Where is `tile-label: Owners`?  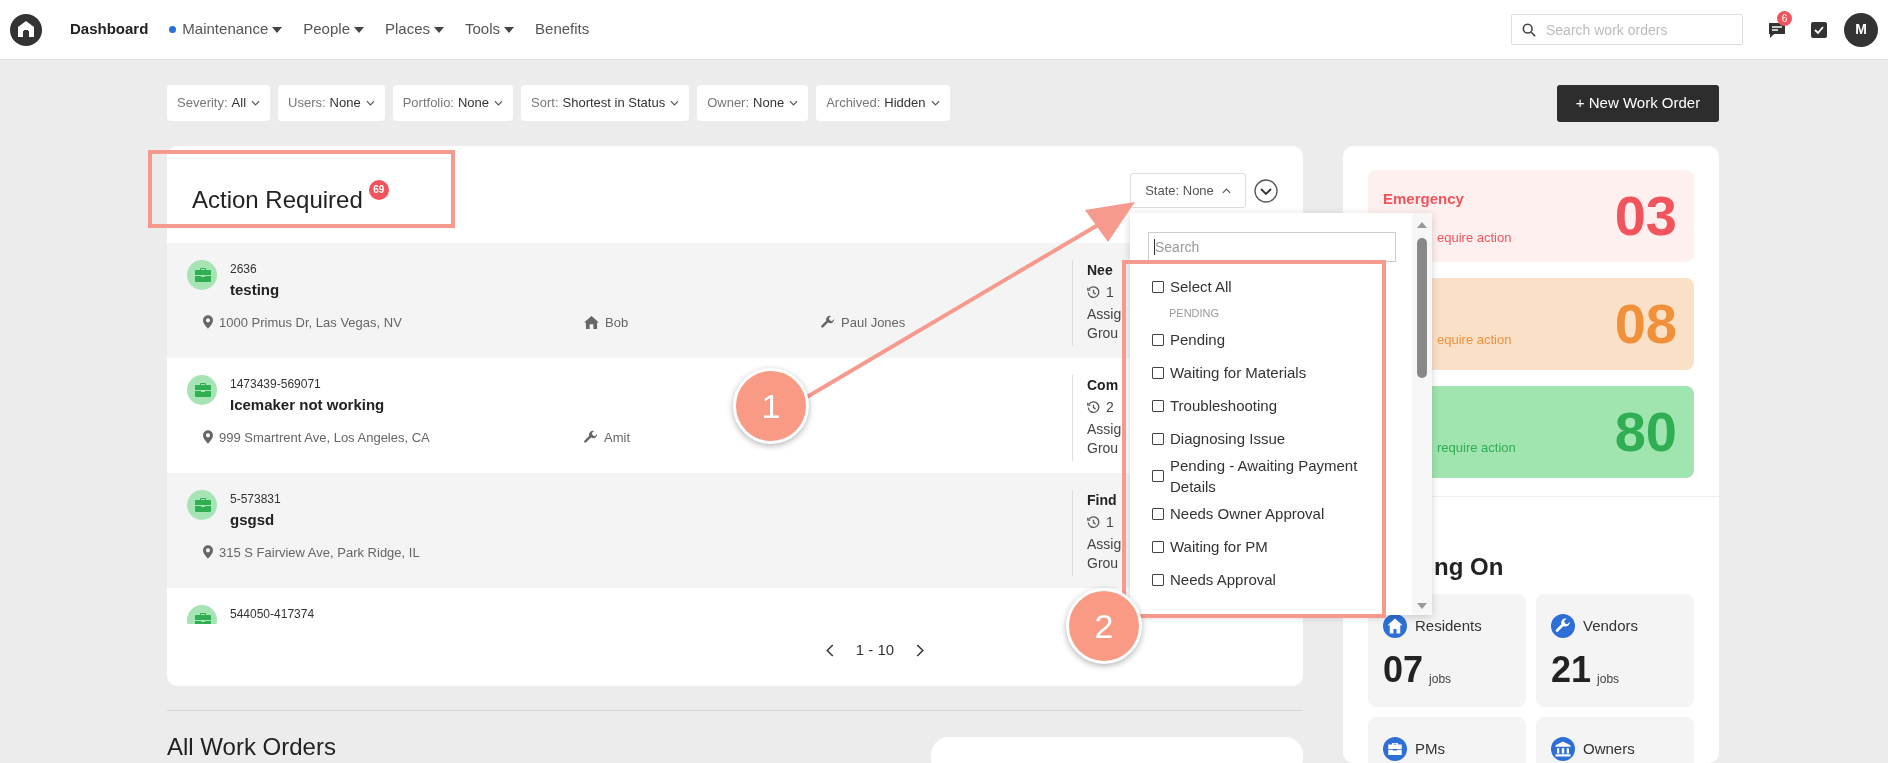 tile-label: Owners is located at coordinates (1609, 748).